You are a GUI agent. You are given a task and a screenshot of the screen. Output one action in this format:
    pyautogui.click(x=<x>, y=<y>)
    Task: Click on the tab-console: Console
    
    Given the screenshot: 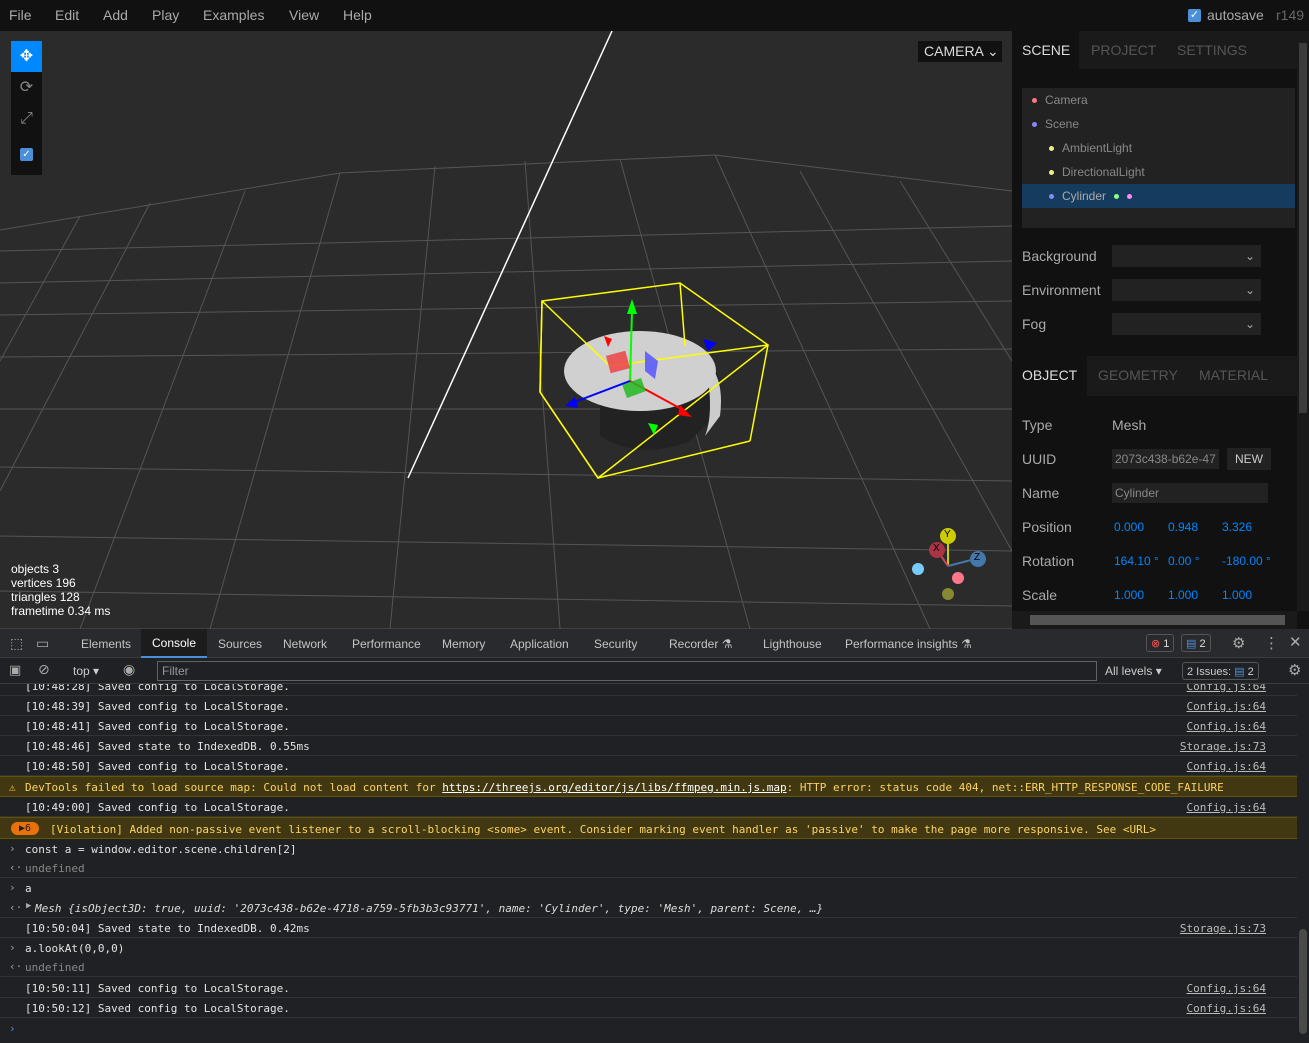 What is the action you would take?
    pyautogui.click(x=174, y=643)
    